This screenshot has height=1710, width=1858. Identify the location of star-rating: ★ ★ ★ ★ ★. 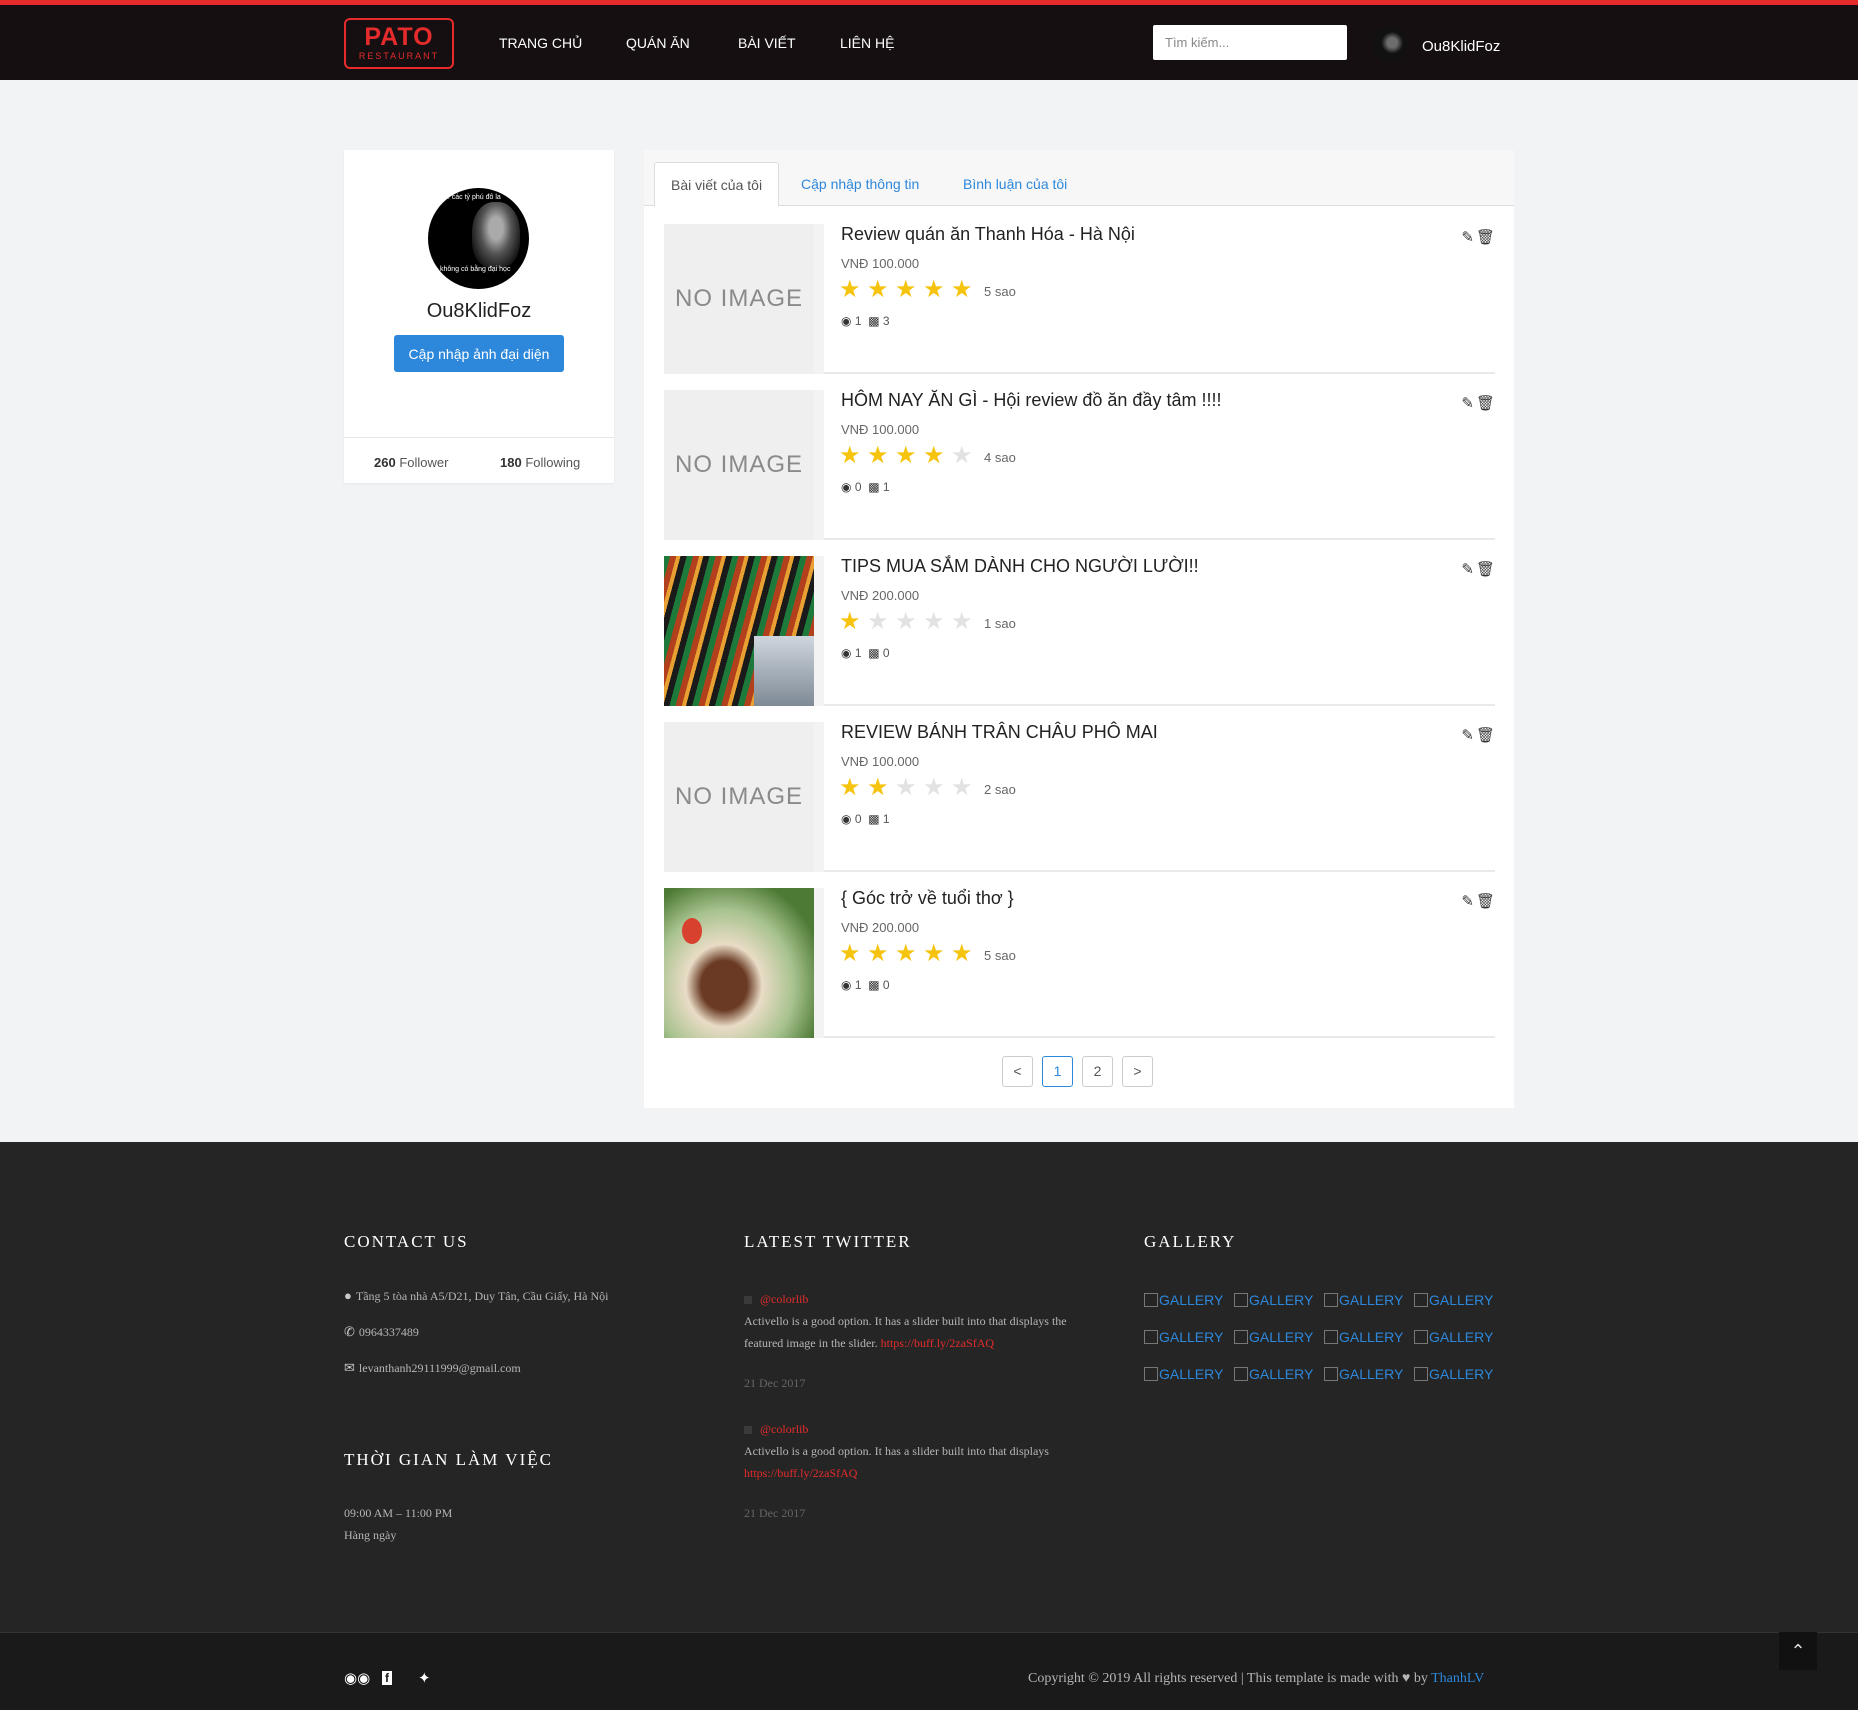
(909, 622).